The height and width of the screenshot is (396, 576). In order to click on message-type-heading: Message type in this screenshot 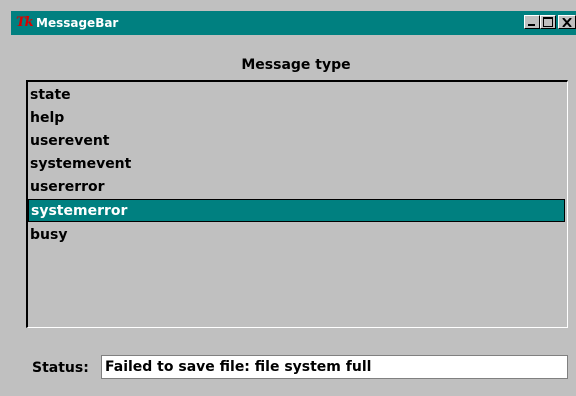, I will do `click(296, 65)`.